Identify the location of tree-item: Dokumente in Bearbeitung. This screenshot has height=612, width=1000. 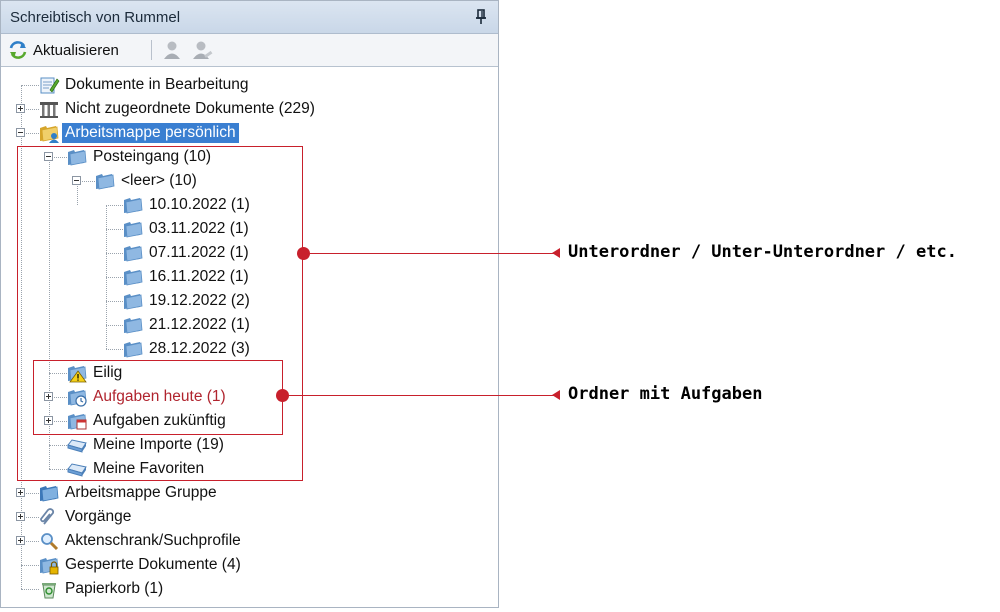
(144, 85).